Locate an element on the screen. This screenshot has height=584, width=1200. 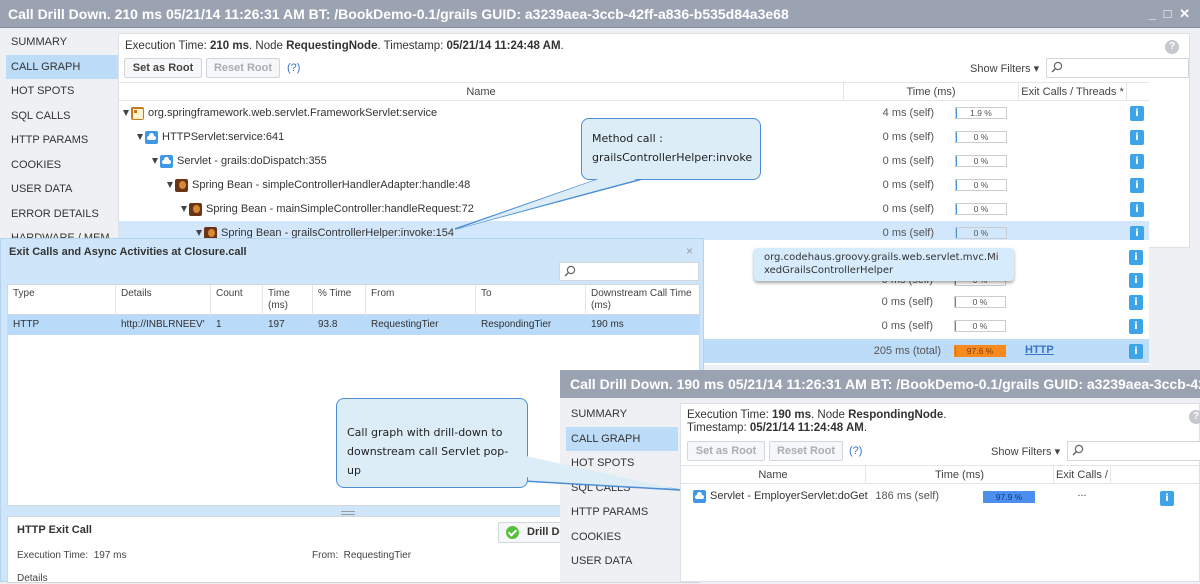
cell-to: RespondingTier is located at coordinates (516, 324).